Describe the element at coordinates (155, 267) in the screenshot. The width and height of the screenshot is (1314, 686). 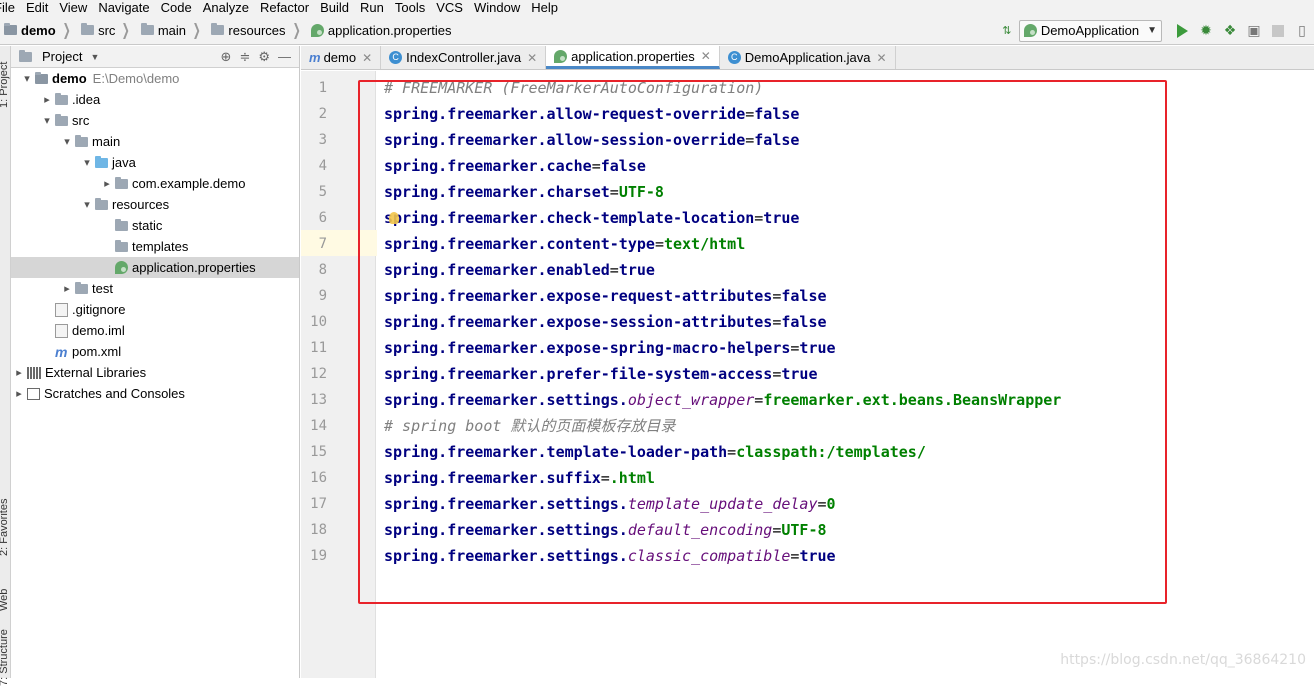
I see `tree-item-application-properties: application.properties` at that location.